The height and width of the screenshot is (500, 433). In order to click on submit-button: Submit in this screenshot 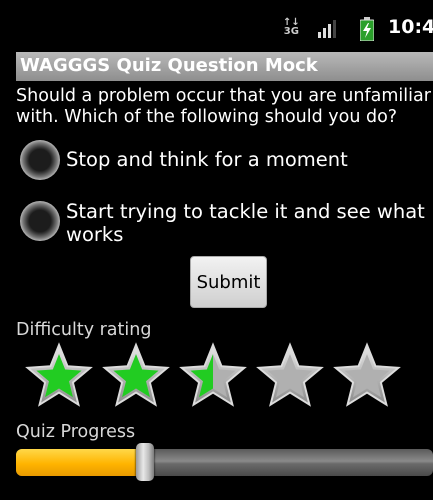, I will do `click(228, 282)`.